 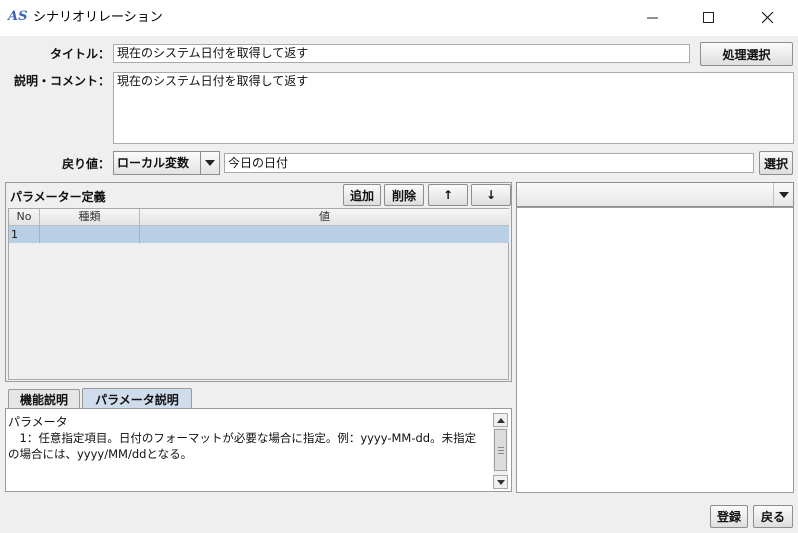 I want to click on scroll-up-icon, so click(x=500, y=420).